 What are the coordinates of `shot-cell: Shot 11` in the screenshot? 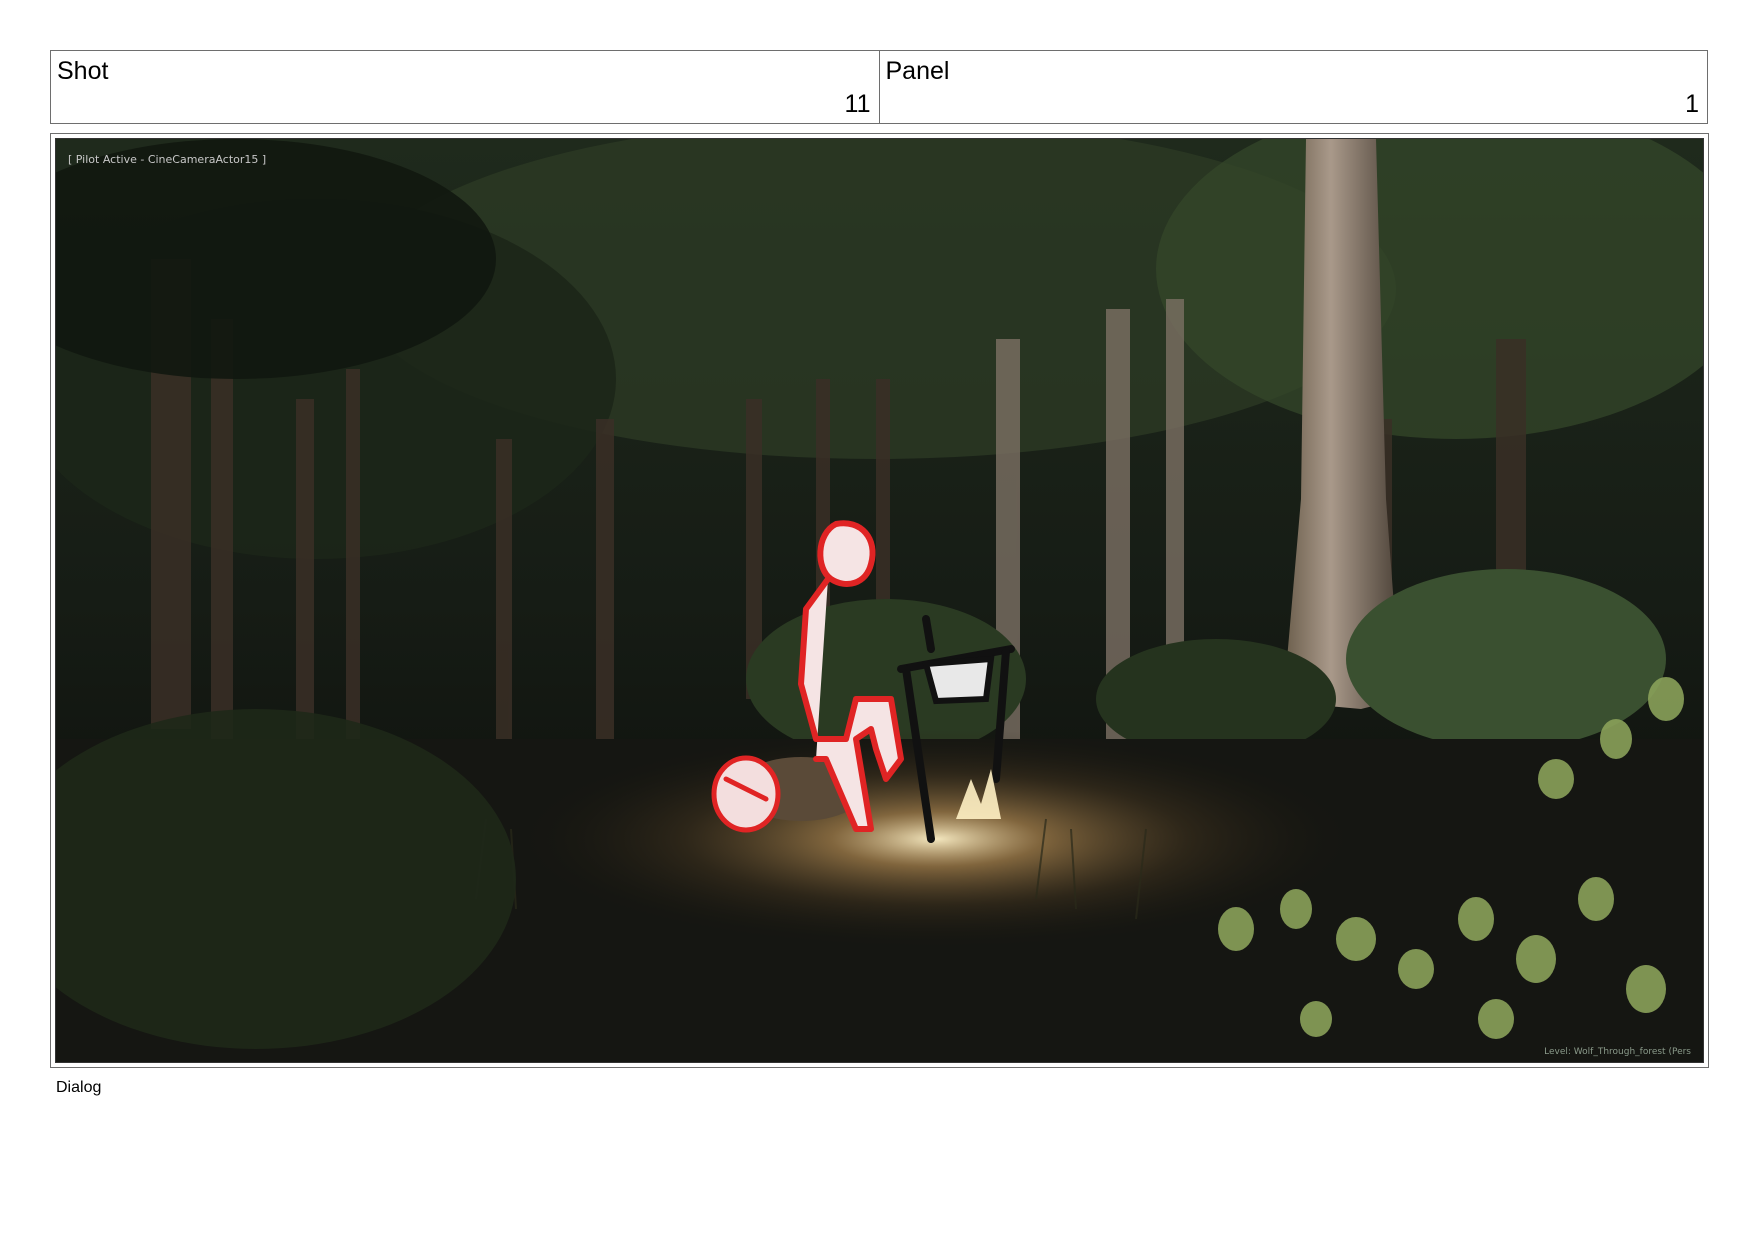 It's located at (465, 87).